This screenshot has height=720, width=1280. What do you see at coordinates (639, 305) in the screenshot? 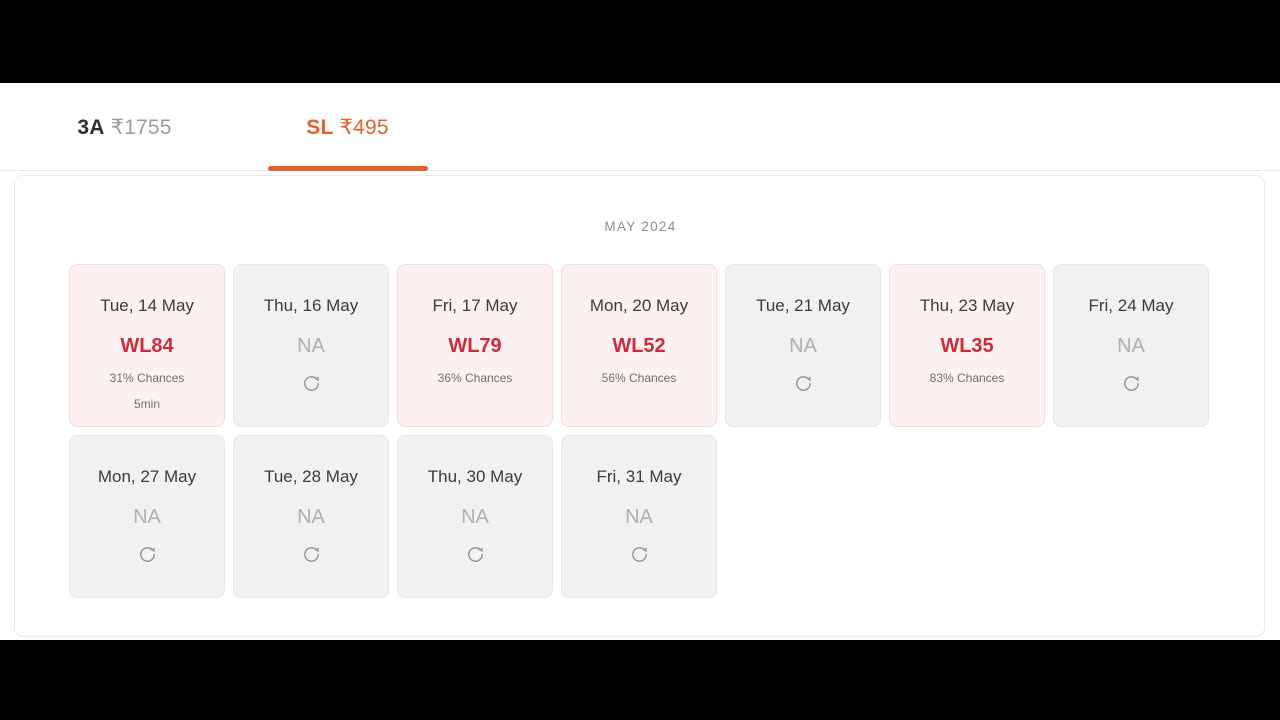
I see `day-date: Mon, 20 May` at bounding box center [639, 305].